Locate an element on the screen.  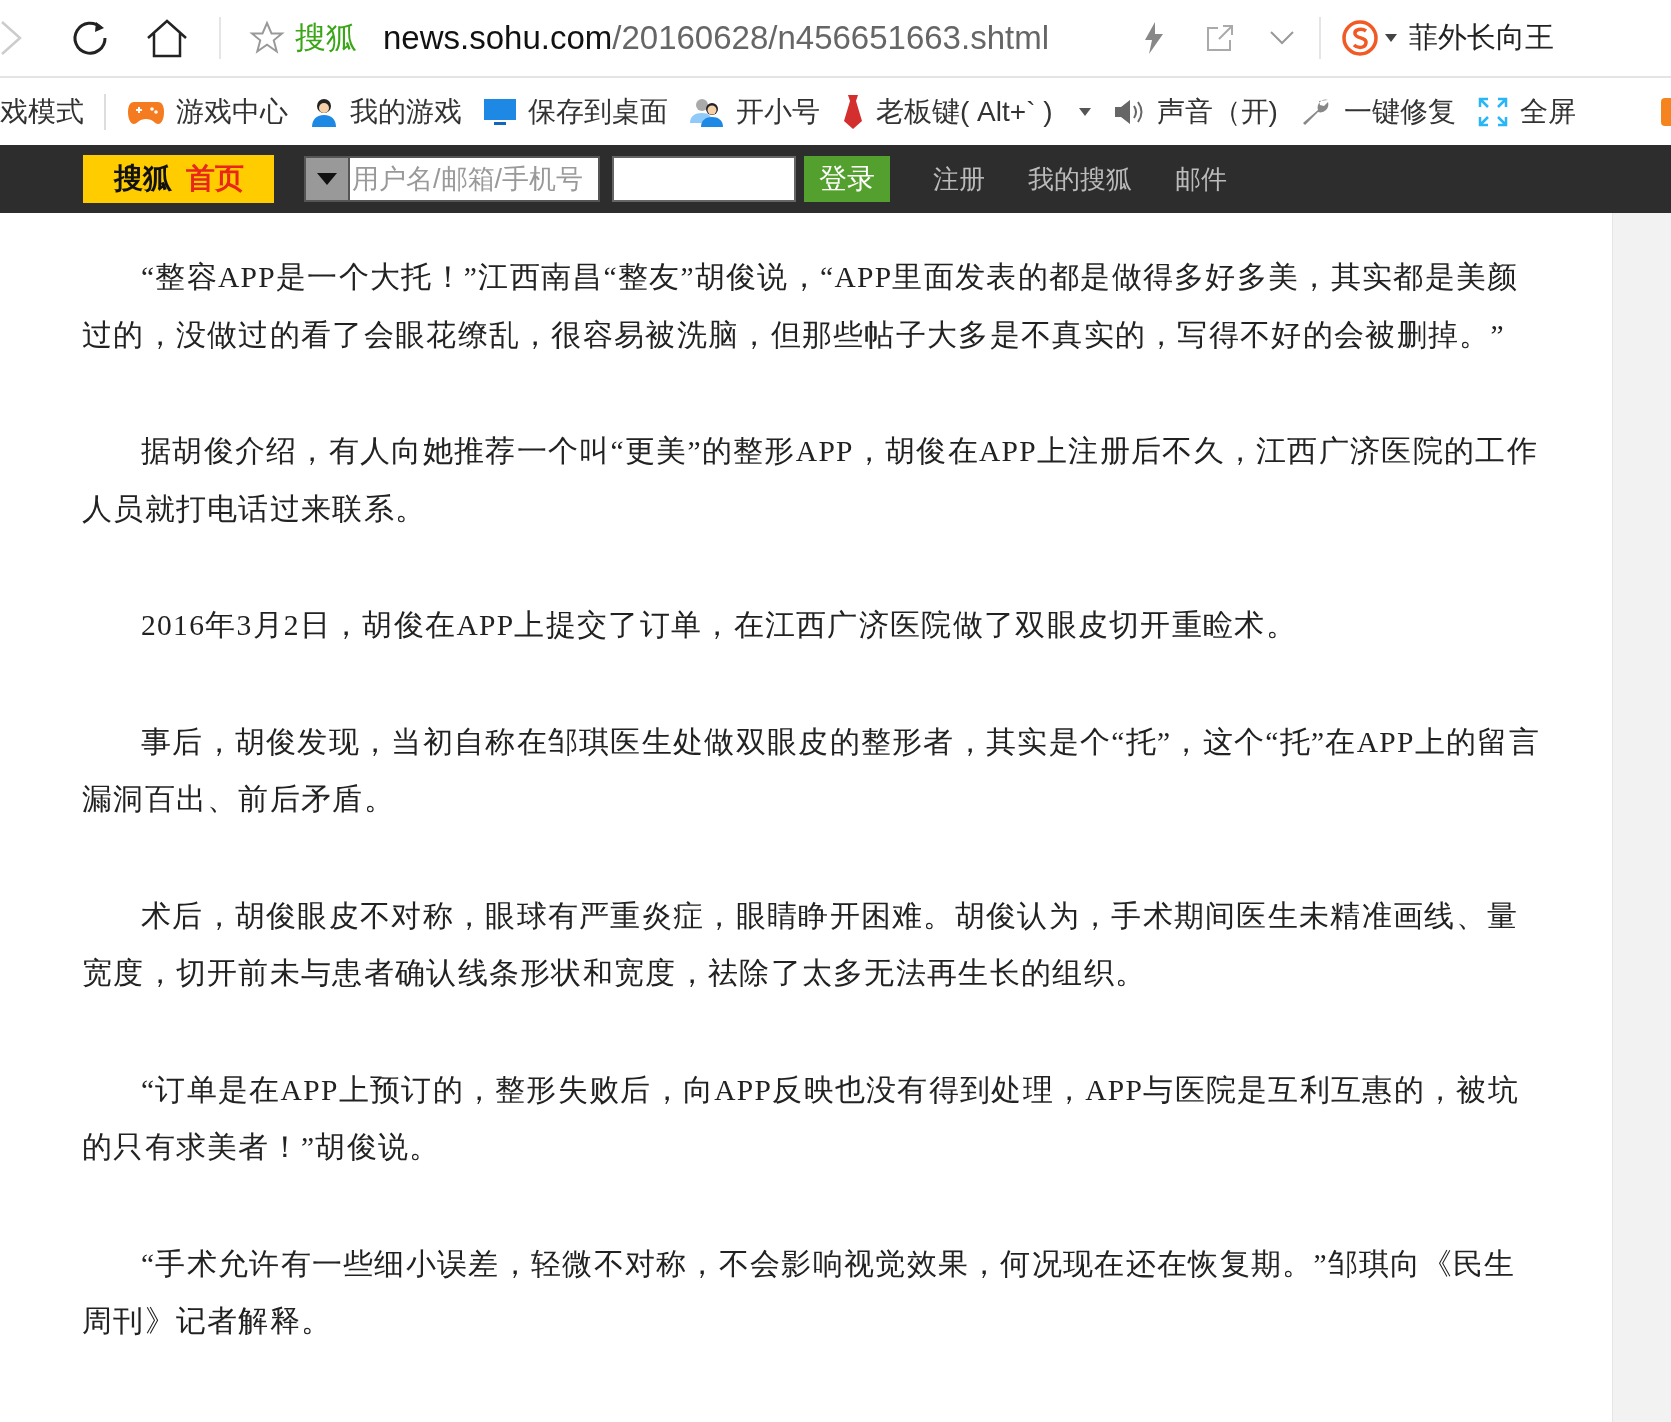
article-paragraph: 事后，胡俊发现，当初自称在邹琪医生处做双眼皮的整形者，其实是个“托”，这个“托”在APP上的留言漏洞百出、前后矛盾。 is located at coordinates (811, 770).